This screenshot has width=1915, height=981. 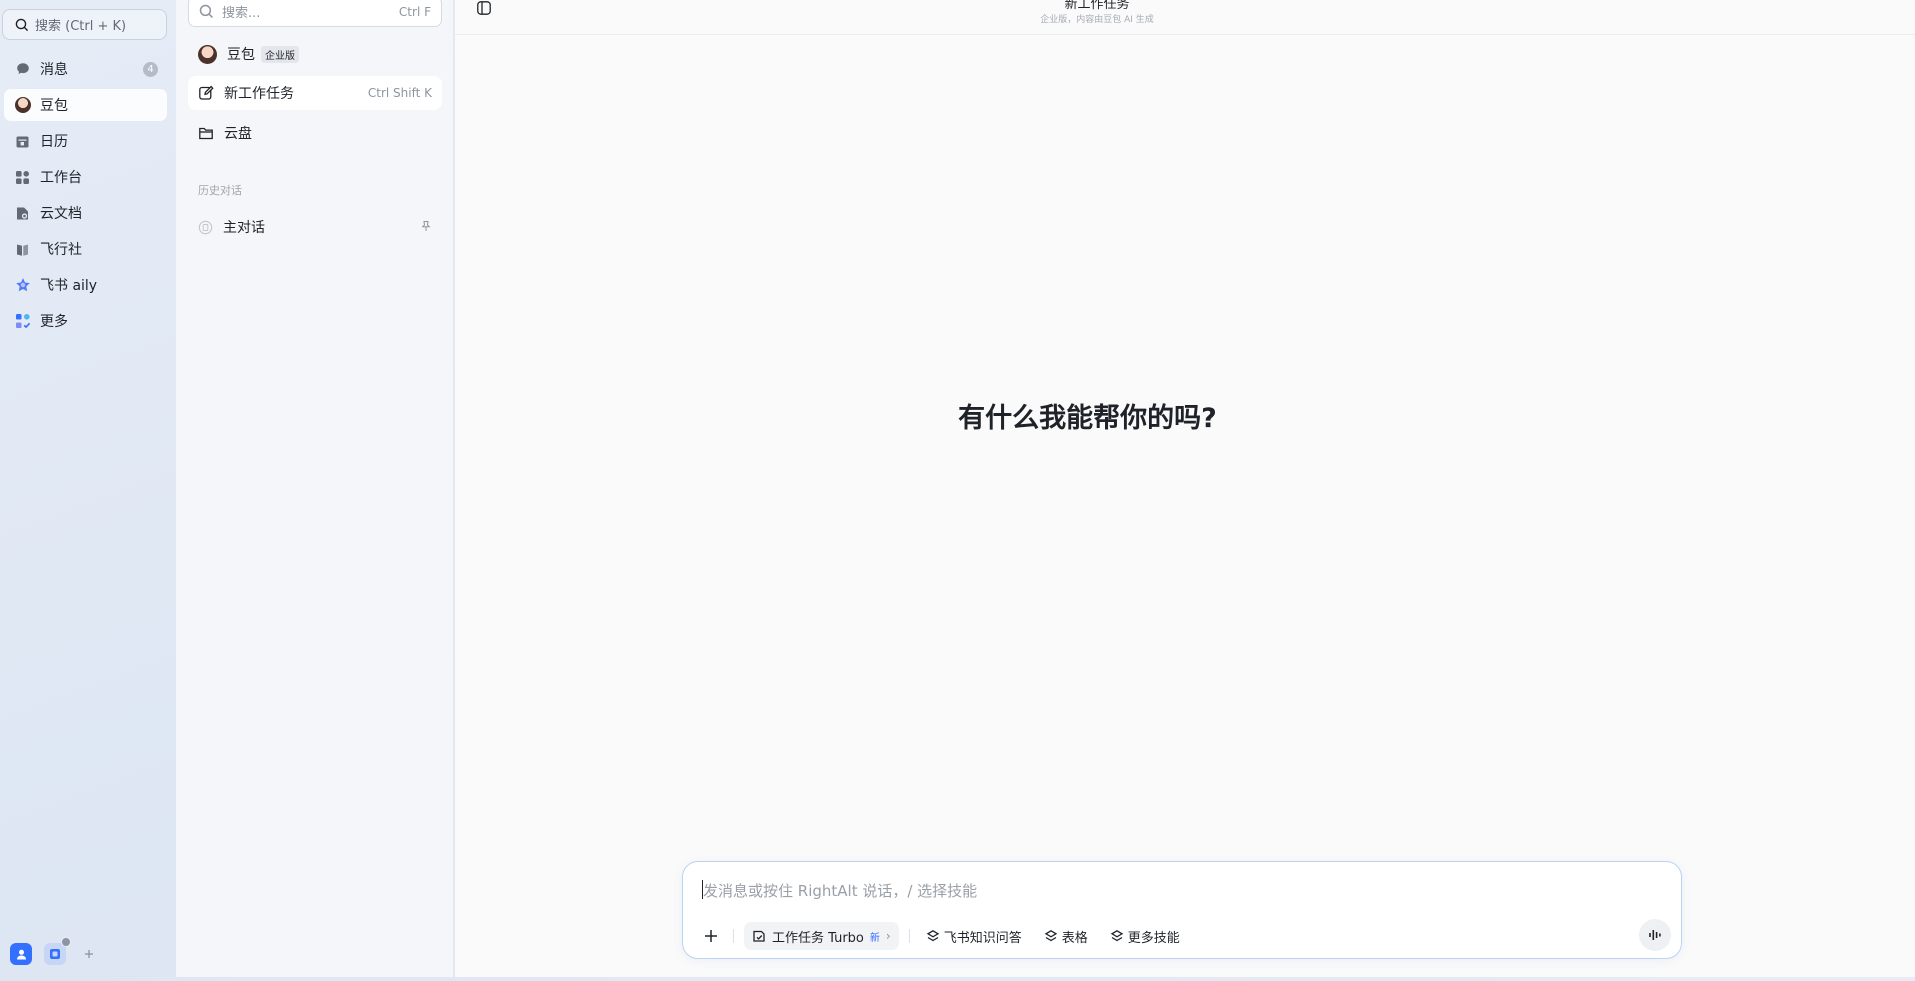 What do you see at coordinates (61, 214) in the screenshot?
I see `rail-item-label: 云文档` at bounding box center [61, 214].